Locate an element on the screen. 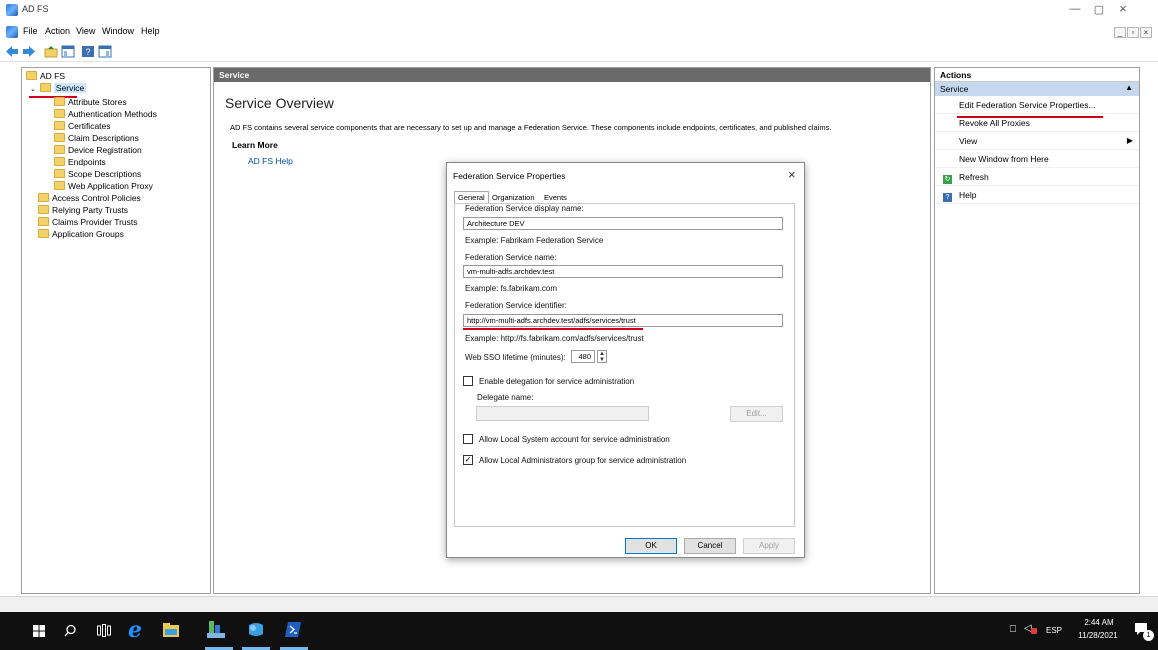 This screenshot has width=1158, height=650. child-restore-icon: ▫ is located at coordinates (1133, 32).